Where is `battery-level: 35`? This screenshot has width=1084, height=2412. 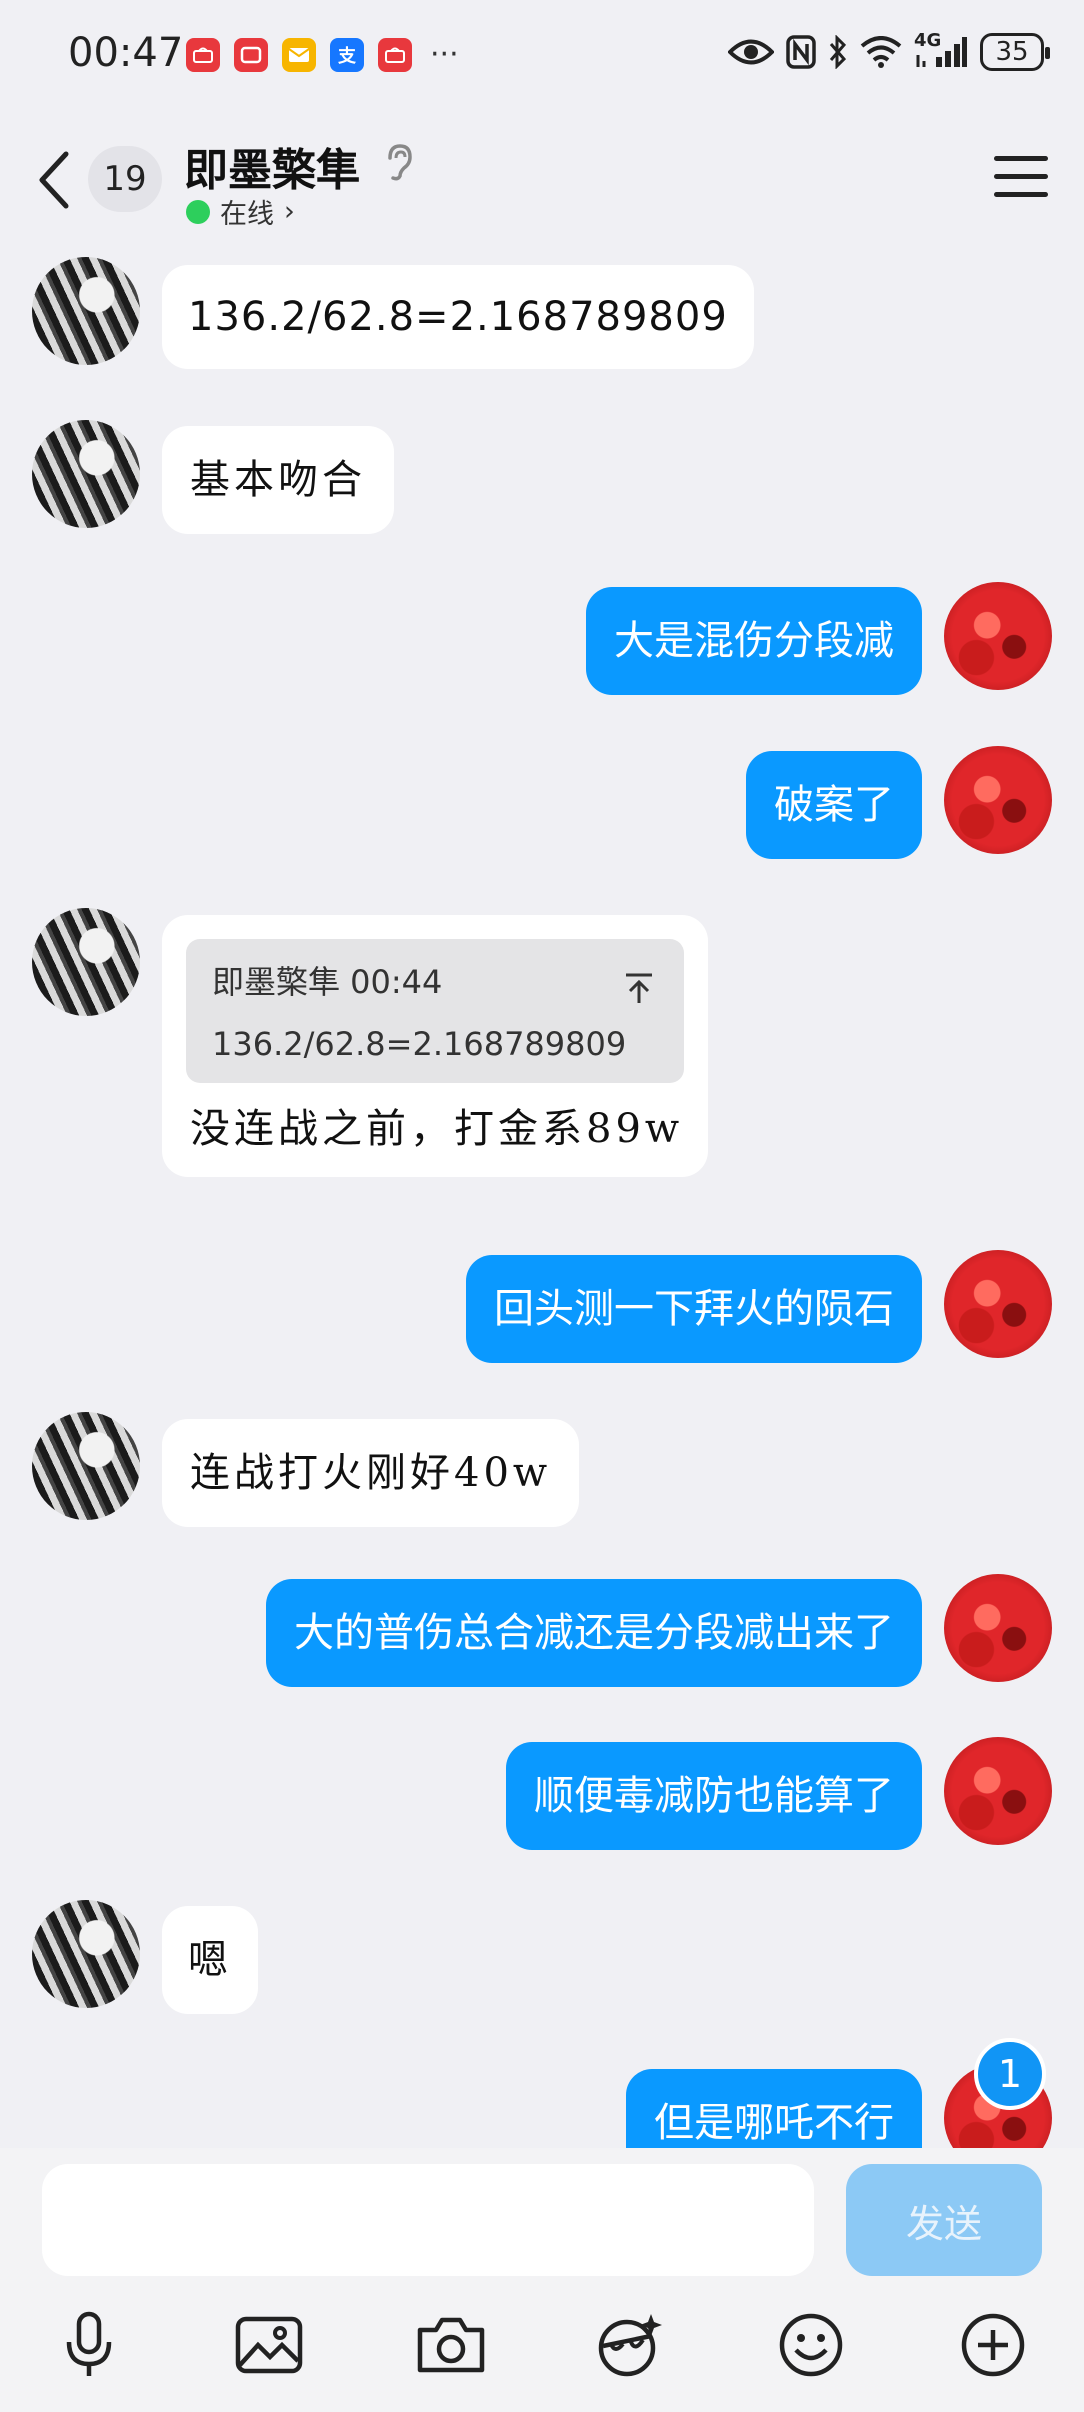
battery-level: 35 is located at coordinates (1012, 52).